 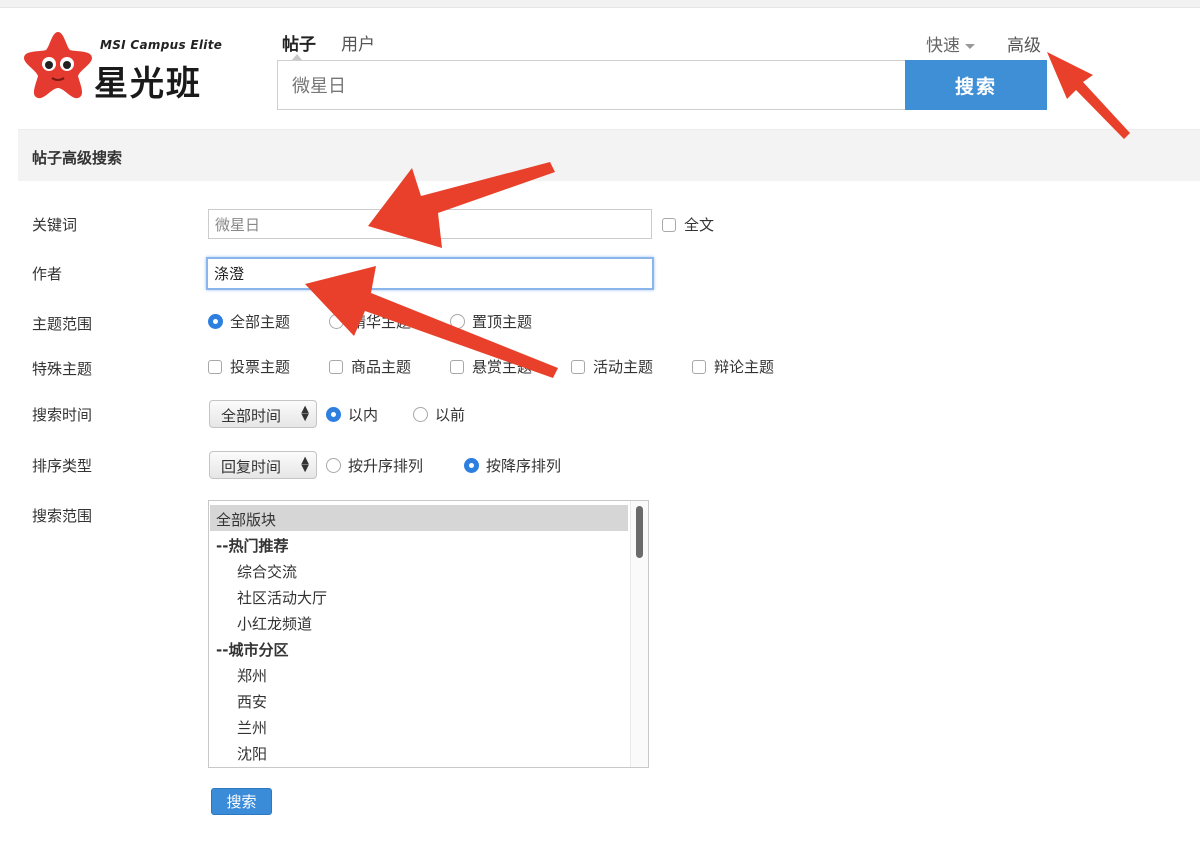 I want to click on main-search-input, so click(x=591, y=85).